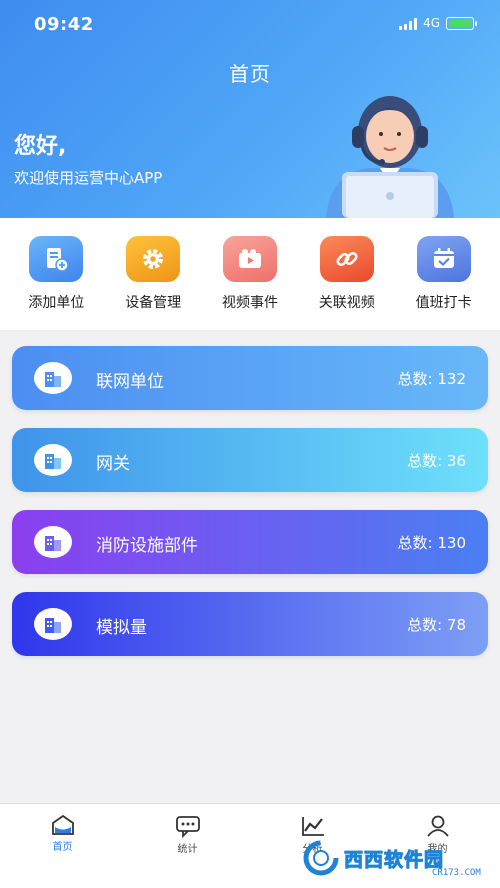 This screenshot has width=500, height=888. I want to click on card-gateway: 网关 总数: 36, so click(250, 460).